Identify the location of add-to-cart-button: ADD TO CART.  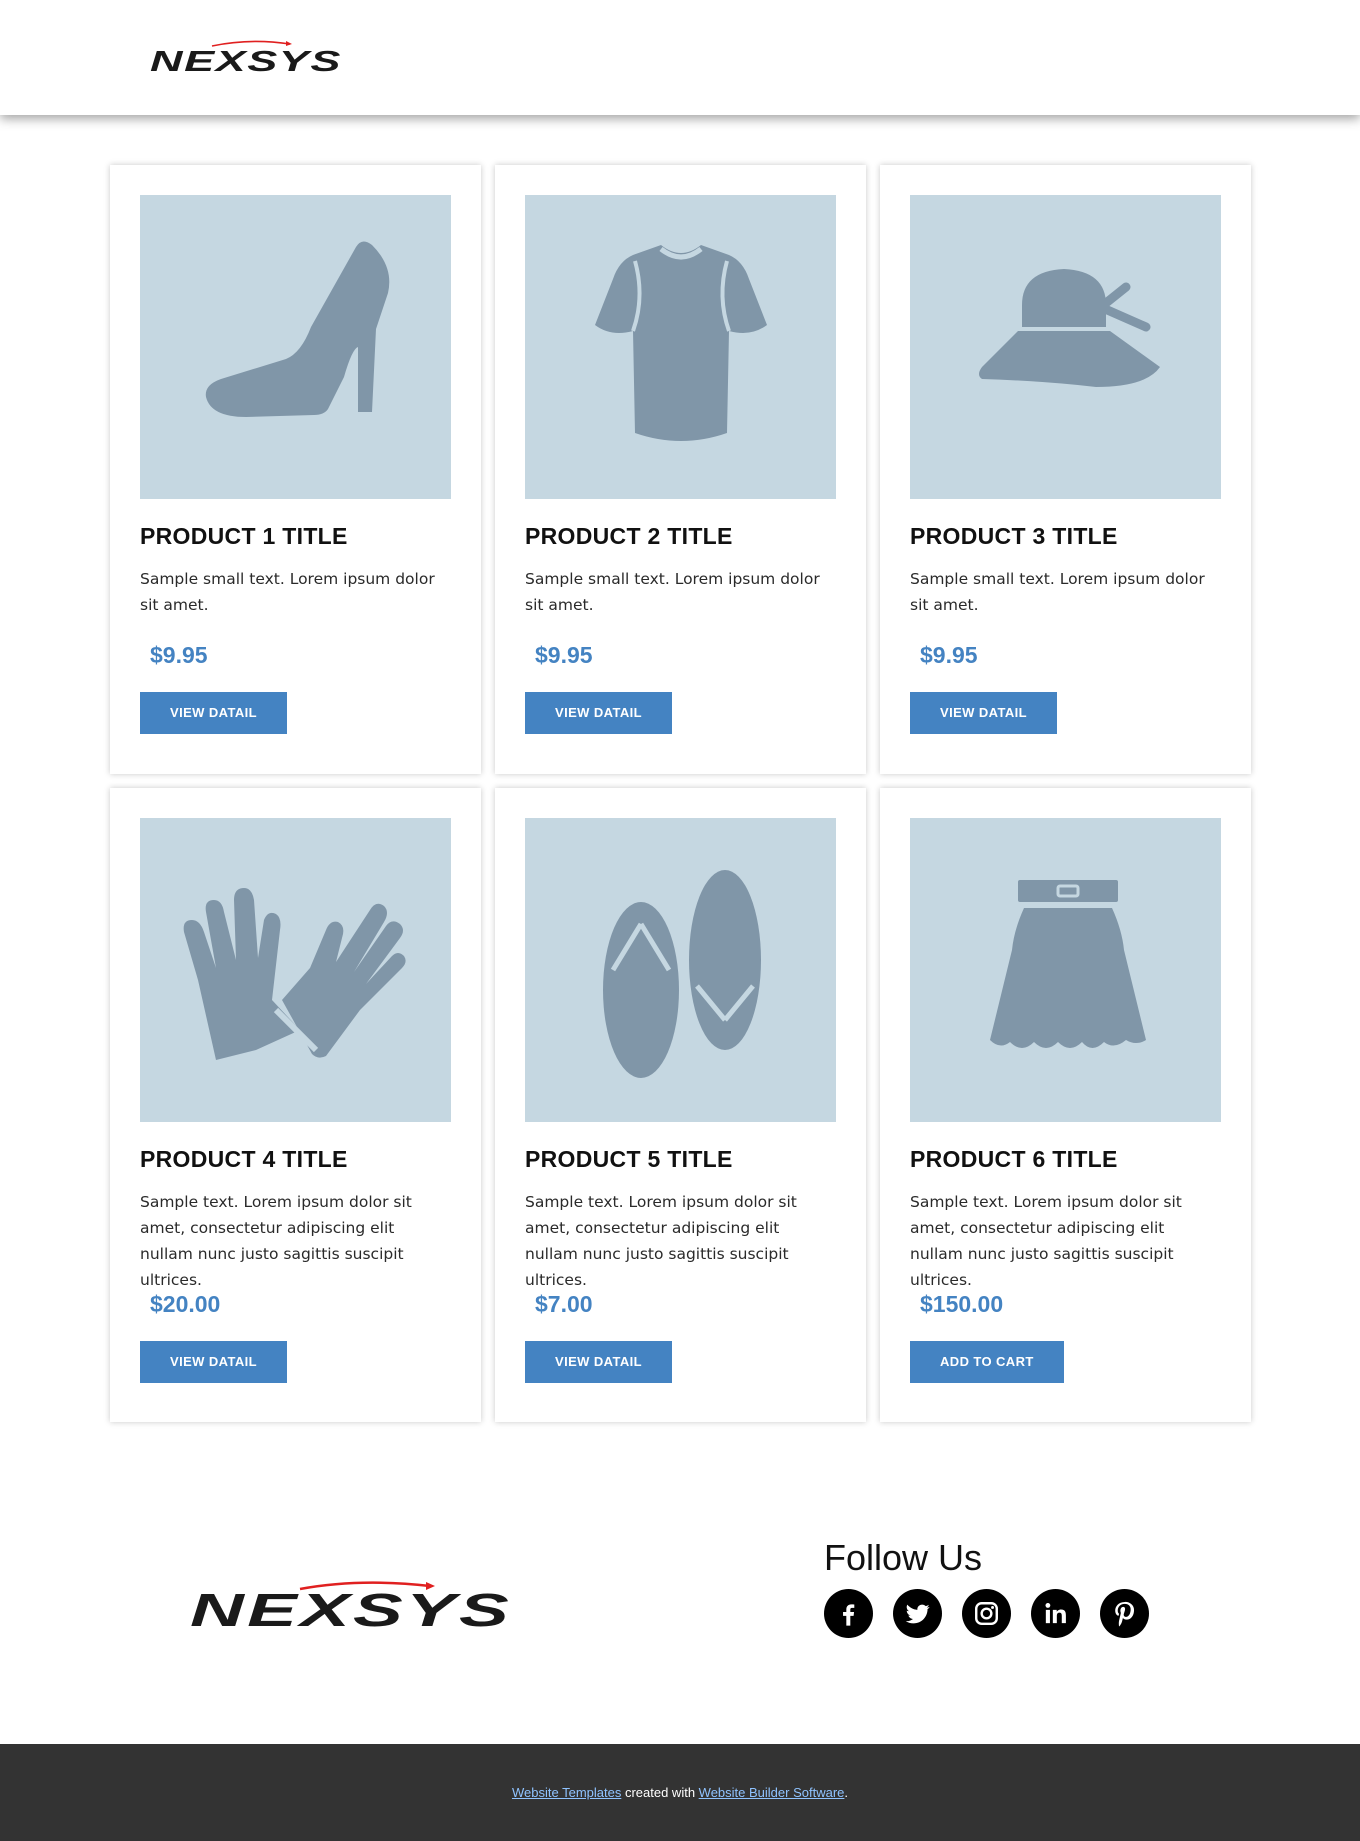
(987, 1362).